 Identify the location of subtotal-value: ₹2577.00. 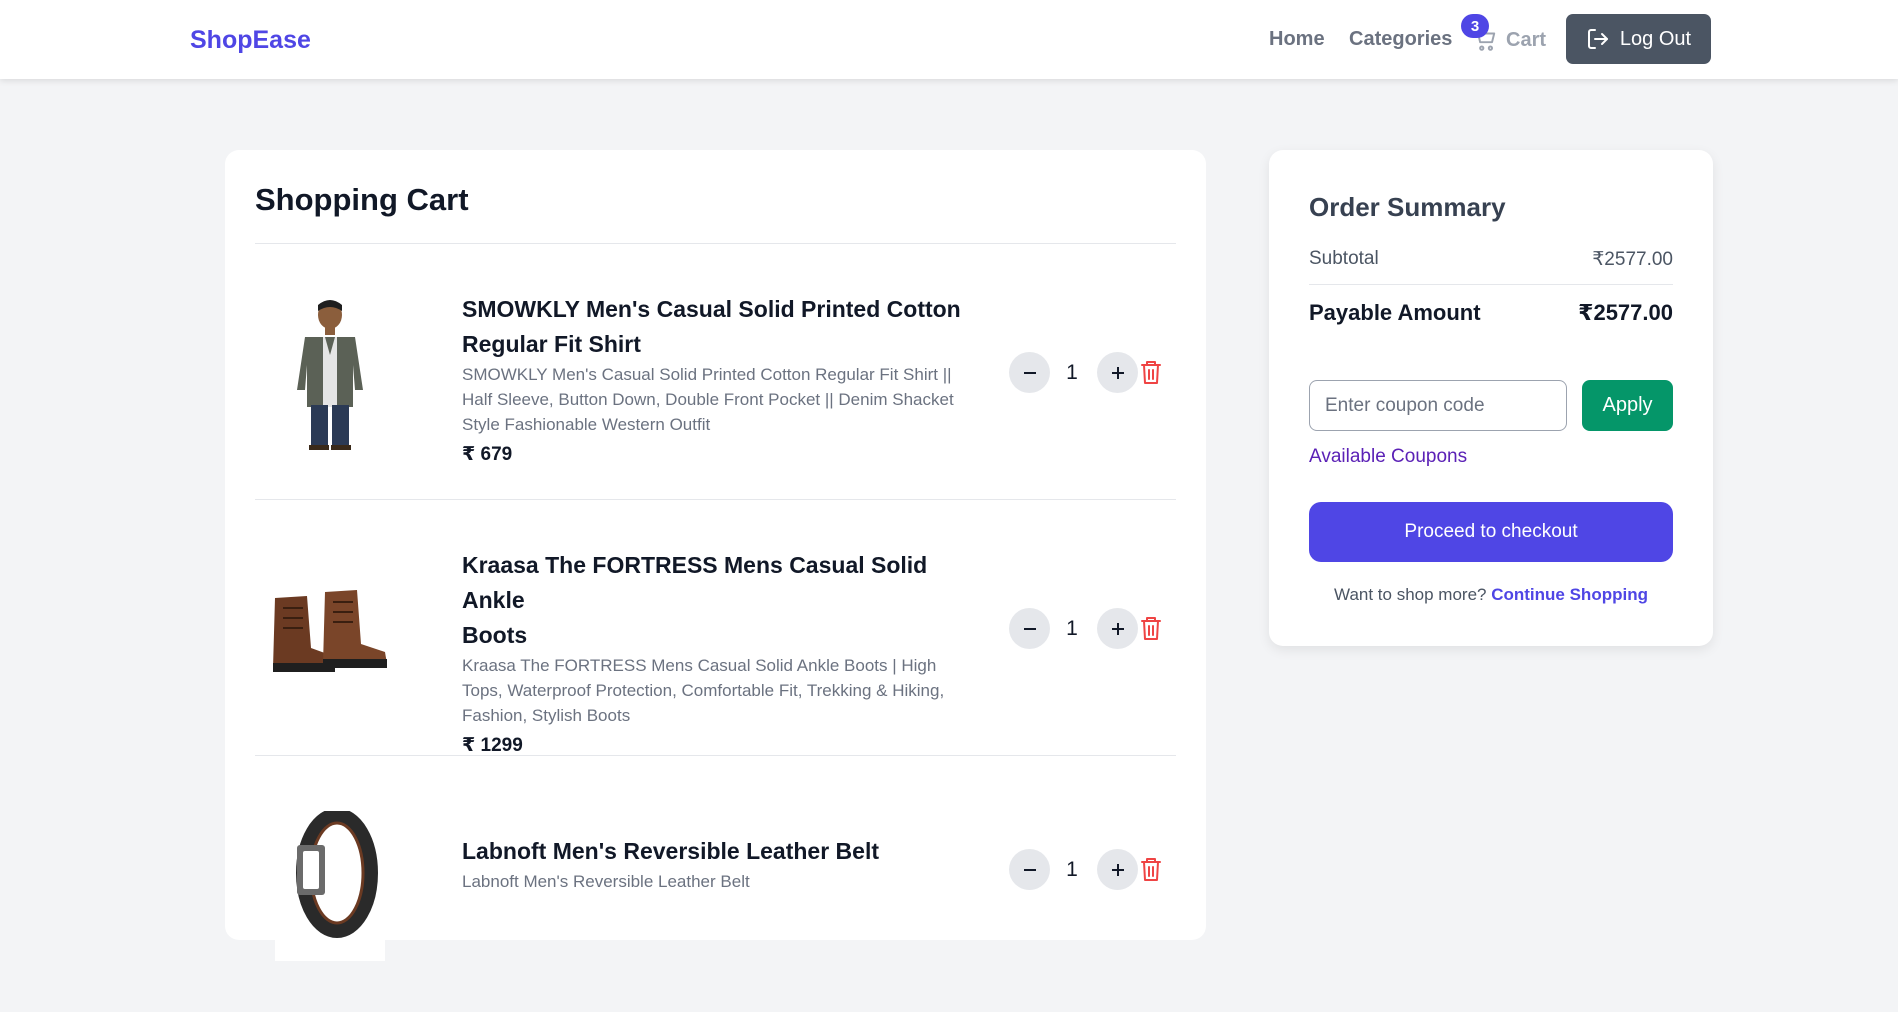
(1632, 259).